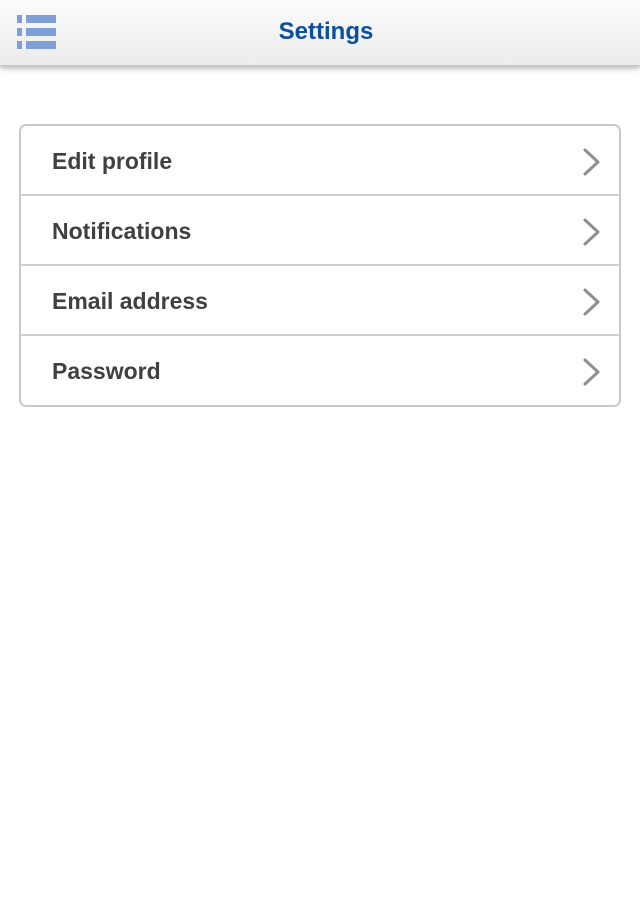 Image resolution: width=640 pixels, height=920 pixels. What do you see at coordinates (122, 231) in the screenshot?
I see `settings-item-label: Notifications` at bounding box center [122, 231].